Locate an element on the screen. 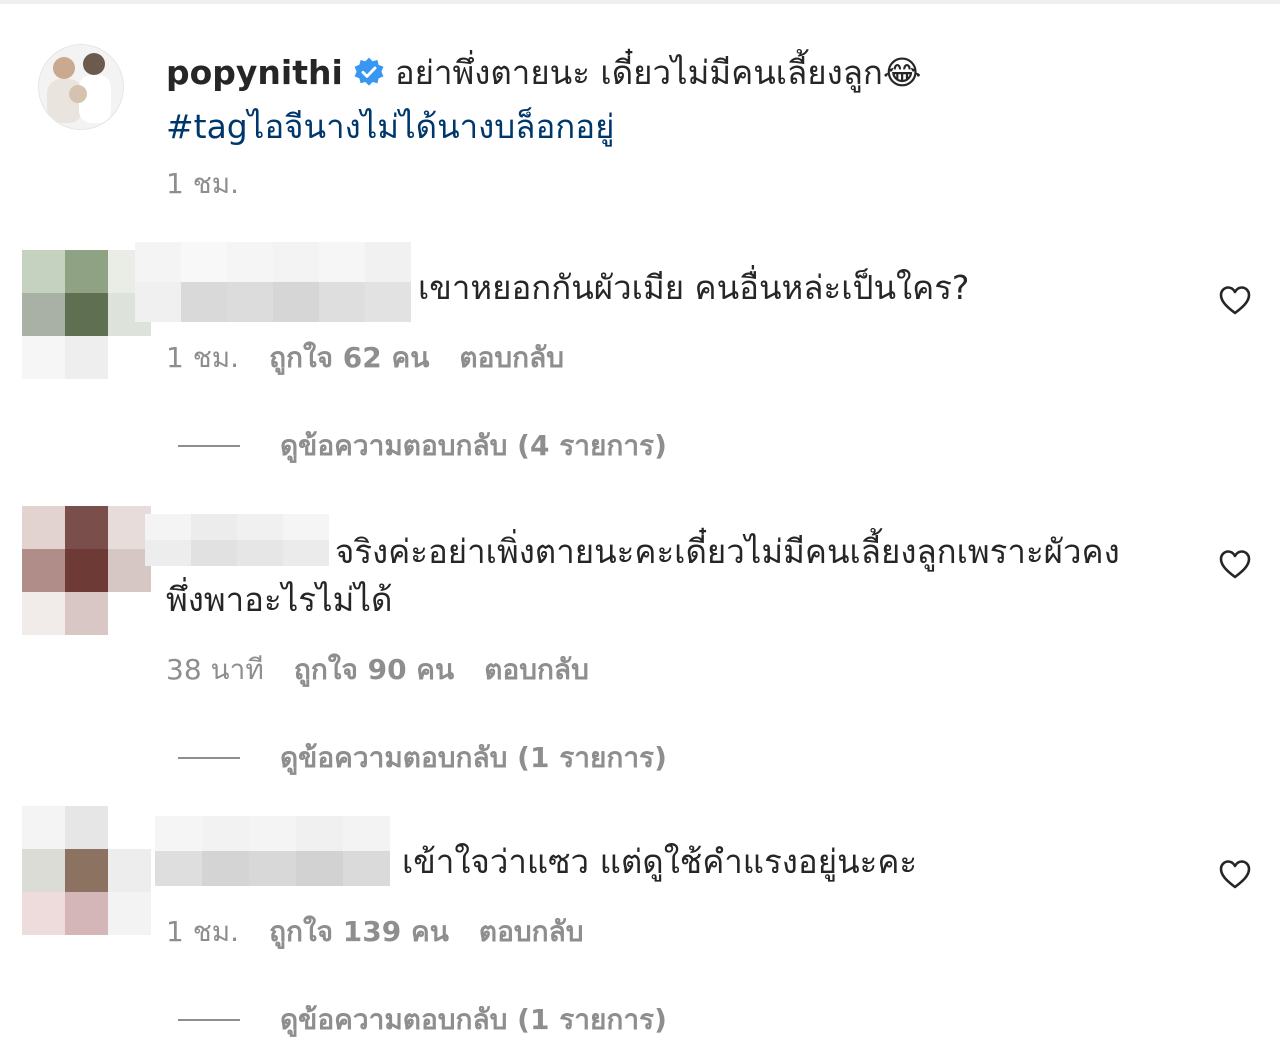 The image size is (1280, 1055). comment-likes: ถูกใจ 139 คน is located at coordinates (359, 931).